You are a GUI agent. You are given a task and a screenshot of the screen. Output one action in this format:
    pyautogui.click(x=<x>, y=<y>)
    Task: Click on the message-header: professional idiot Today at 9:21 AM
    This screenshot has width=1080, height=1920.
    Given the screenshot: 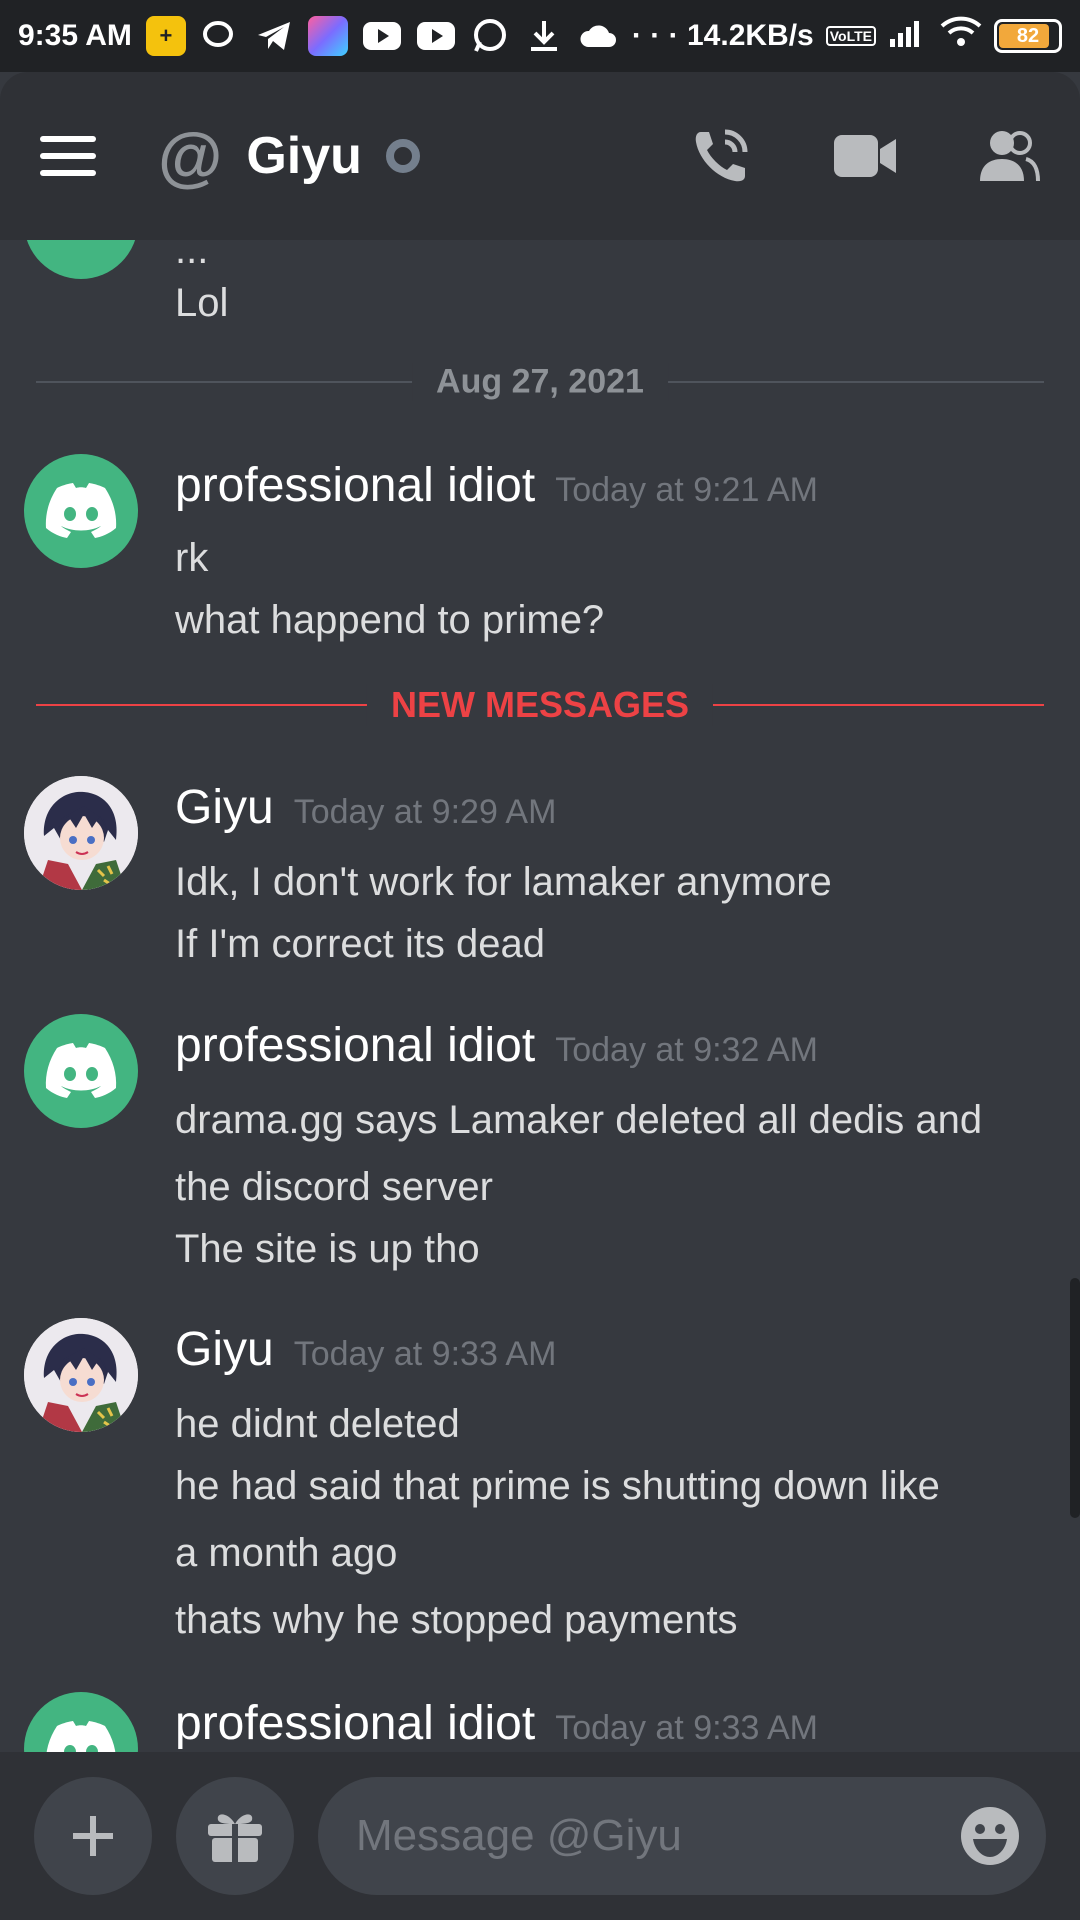 What is the action you would take?
    pyautogui.click(x=496, y=485)
    